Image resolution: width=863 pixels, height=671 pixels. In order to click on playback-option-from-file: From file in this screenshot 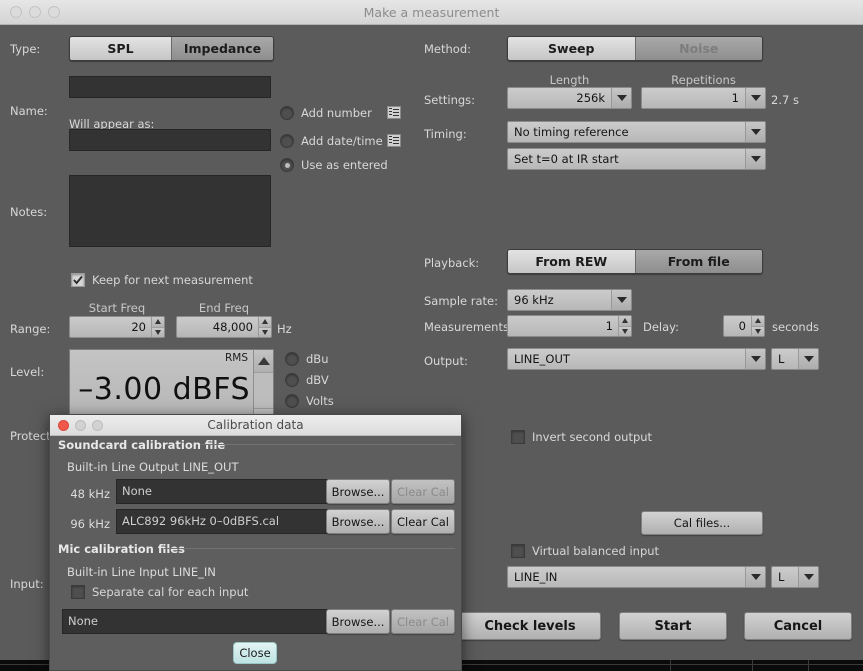, I will do `click(698, 261)`.